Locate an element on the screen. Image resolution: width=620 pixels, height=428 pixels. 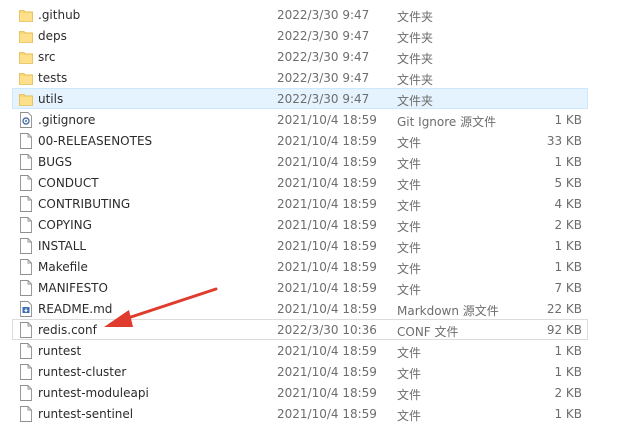
file-name: COPYING is located at coordinates (65, 225).